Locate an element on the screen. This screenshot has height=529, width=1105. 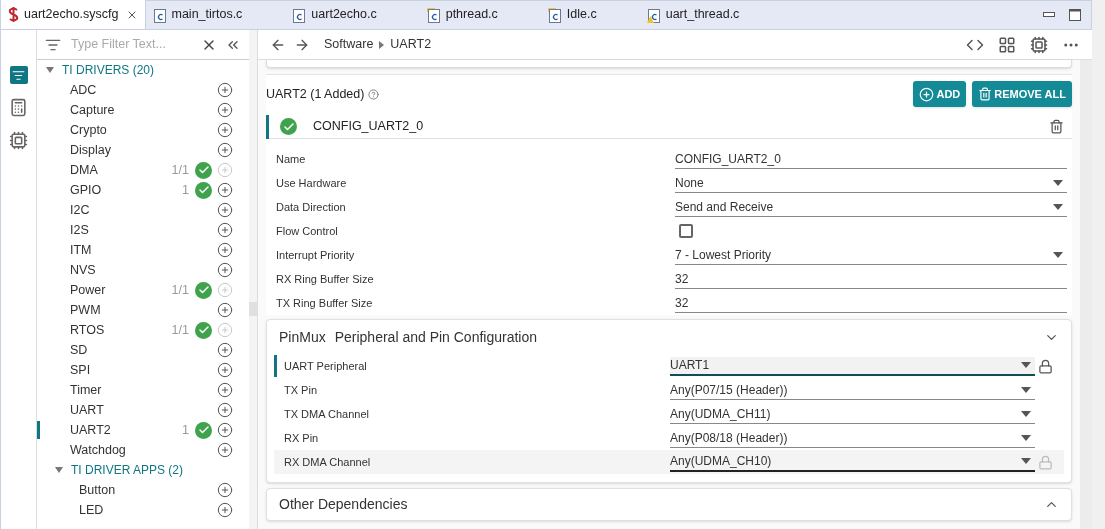
sidebar-item: RTOS is located at coordinates (87, 330).